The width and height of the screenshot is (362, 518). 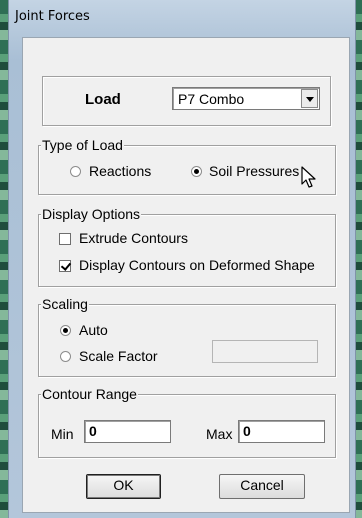 I want to click on extrude-contours-label: Extrude Contours, so click(x=133, y=238).